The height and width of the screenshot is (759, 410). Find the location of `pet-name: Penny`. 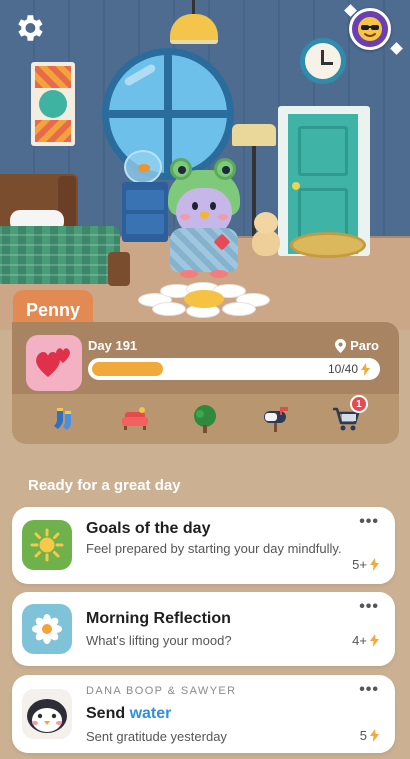

pet-name: Penny is located at coordinates (53, 309).